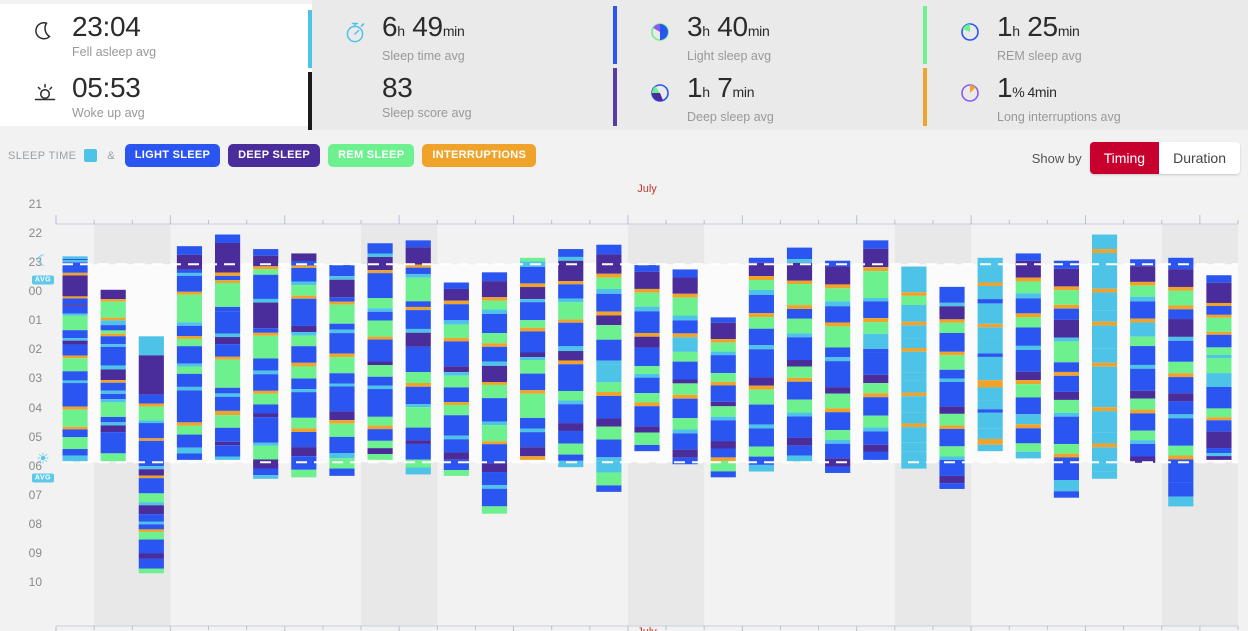  I want to click on legend-chip-deep-sleep: DEEP SLEEP, so click(274, 155).